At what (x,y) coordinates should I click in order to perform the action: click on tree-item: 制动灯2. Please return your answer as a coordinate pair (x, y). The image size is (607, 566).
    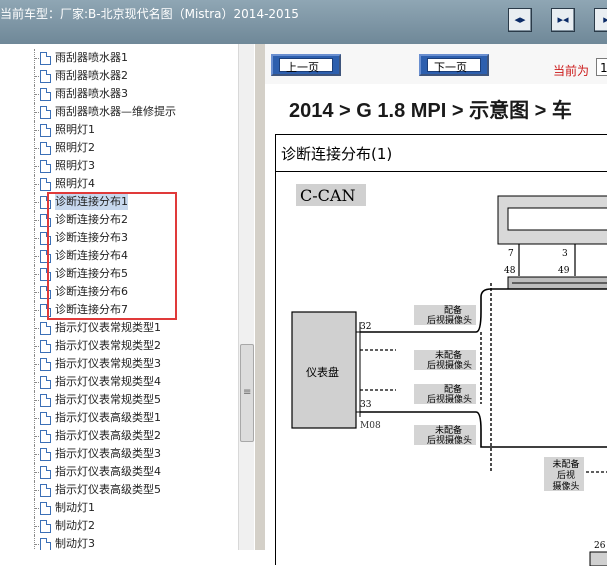
    Looking at the image, I should click on (119, 526).